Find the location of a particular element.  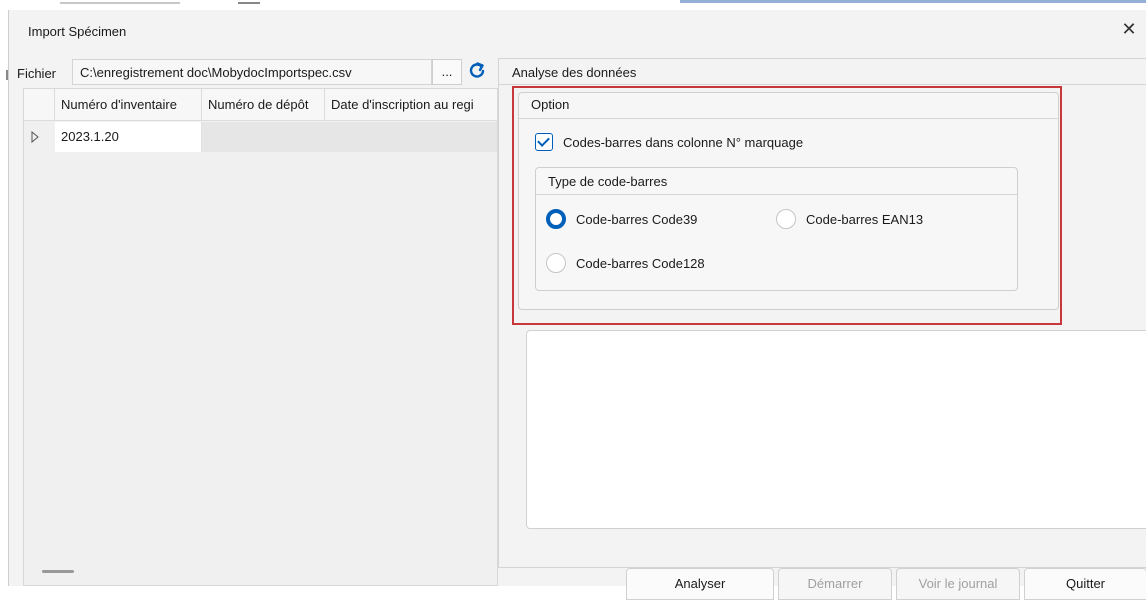

background-accent-bar is located at coordinates (913, 1).